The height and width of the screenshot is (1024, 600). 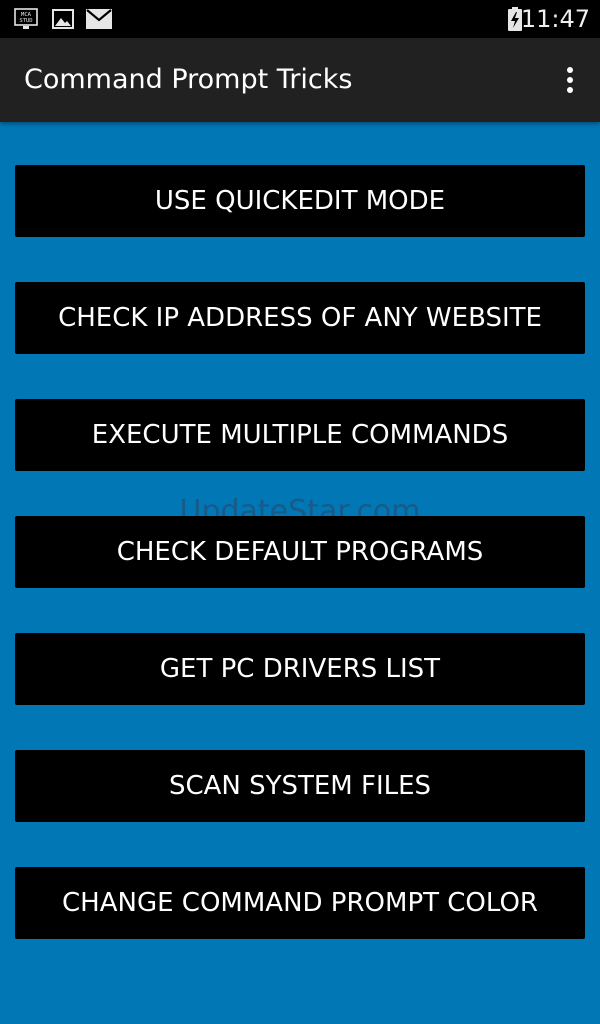 I want to click on image-icon, so click(x=63, y=19).